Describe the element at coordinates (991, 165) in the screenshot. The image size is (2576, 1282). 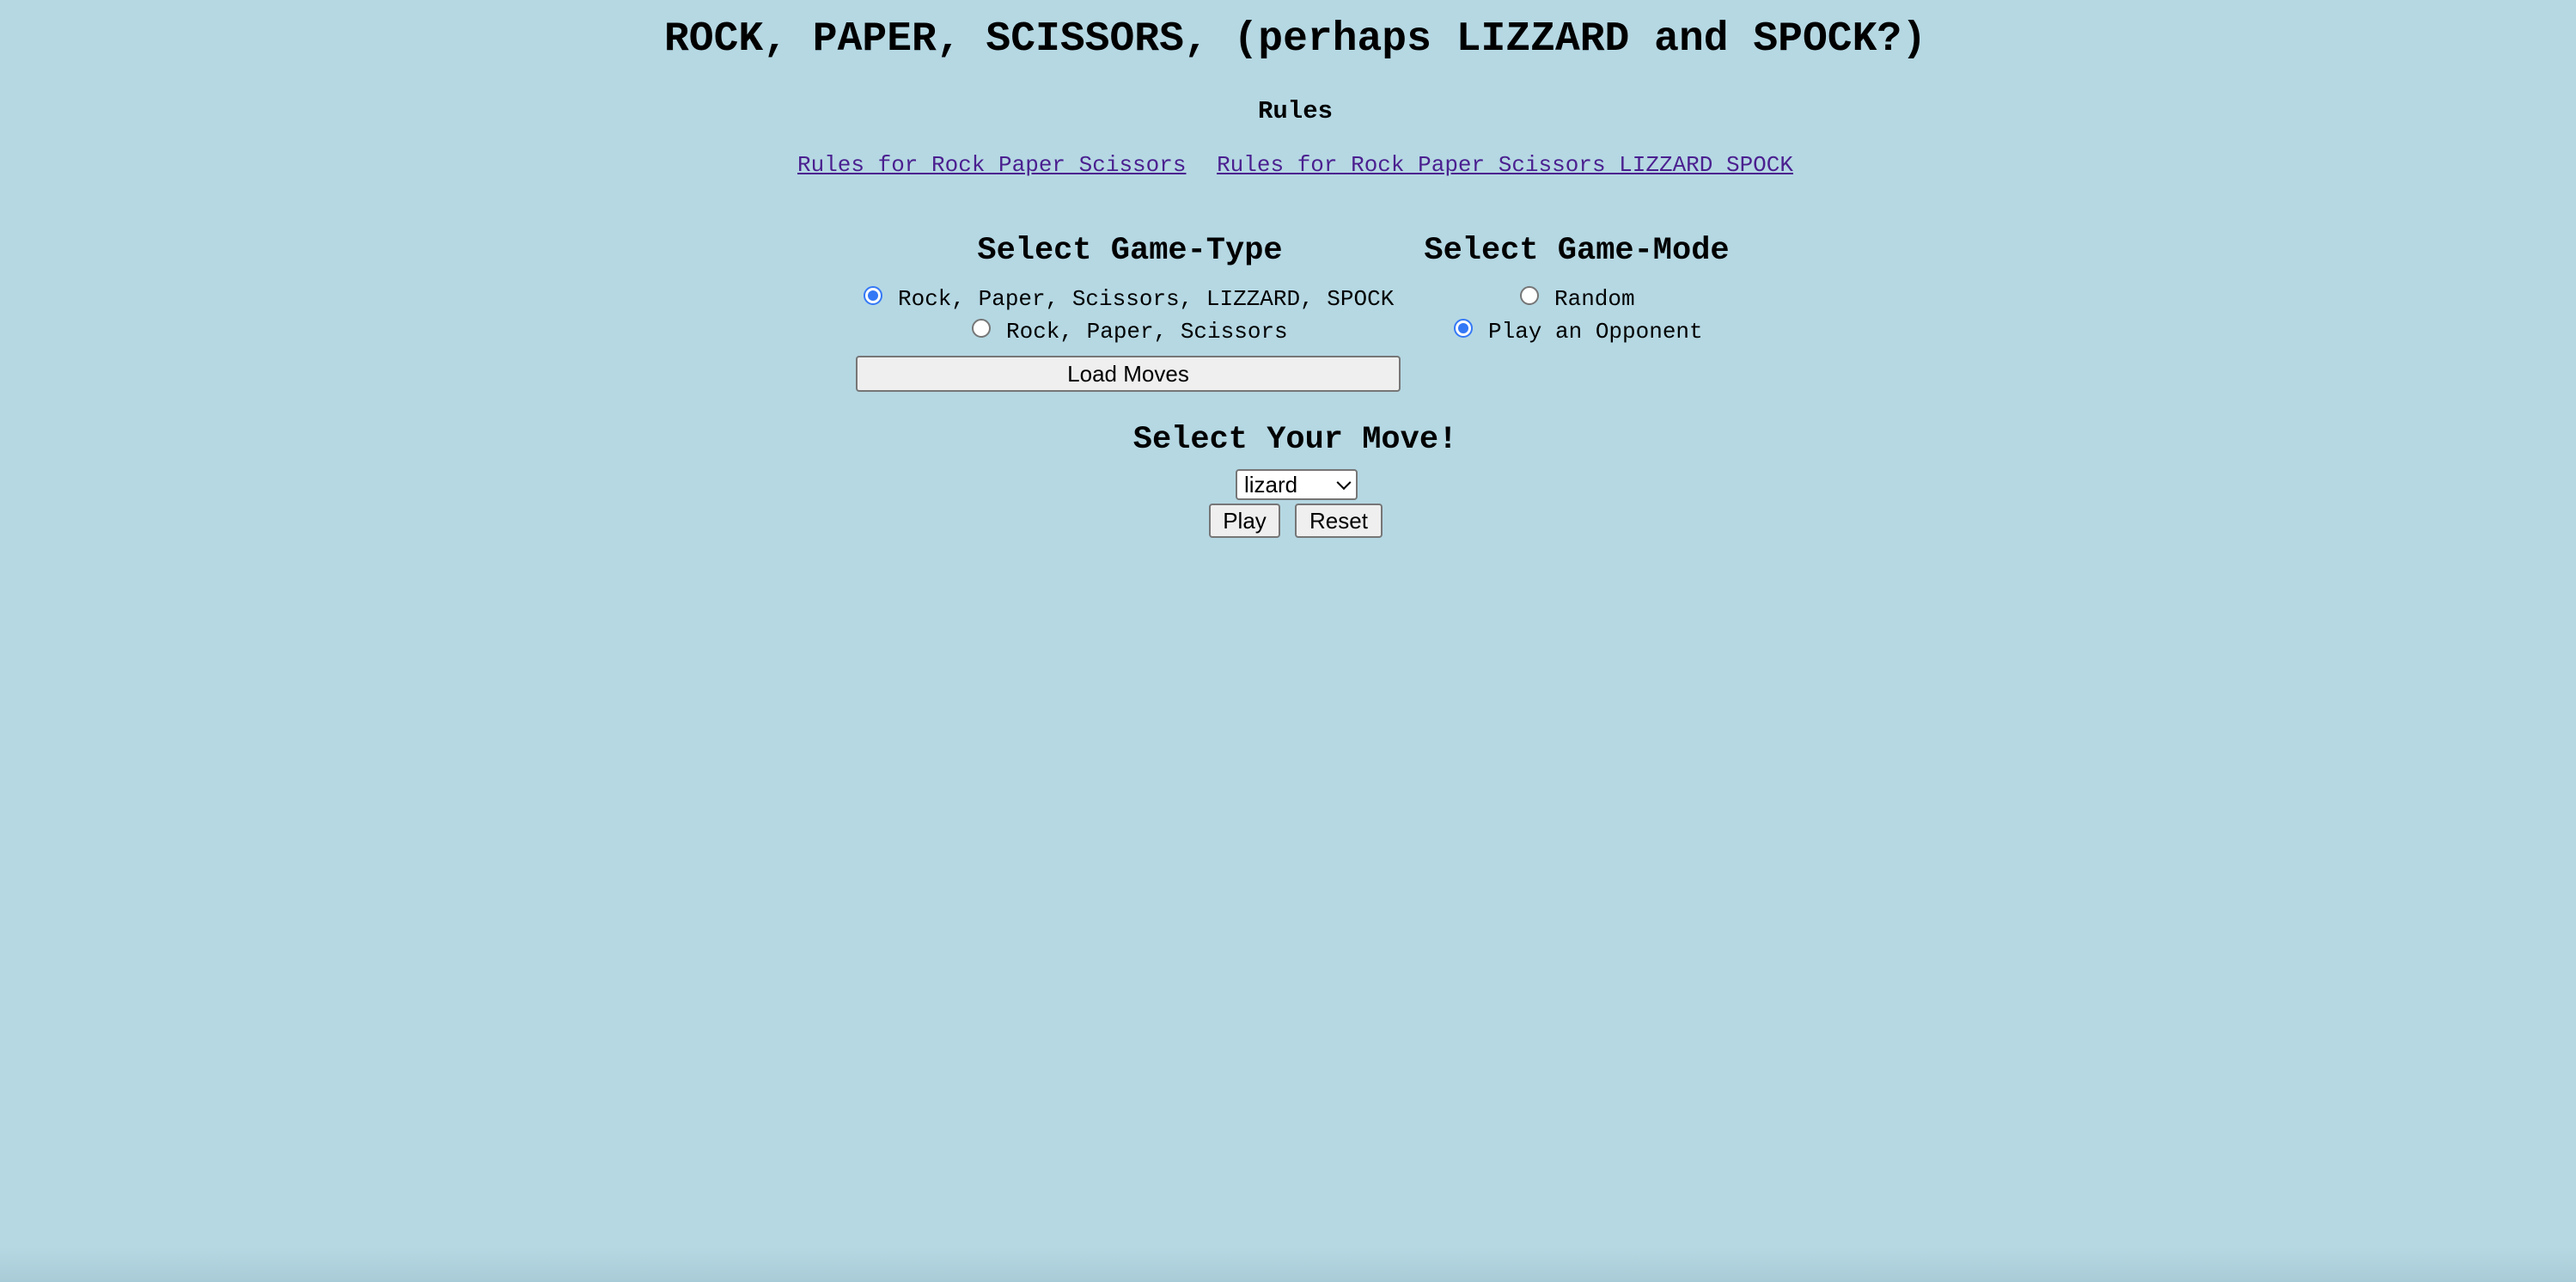
I see `rules-link-rps: Rules for Rock Paper Scissors` at that location.